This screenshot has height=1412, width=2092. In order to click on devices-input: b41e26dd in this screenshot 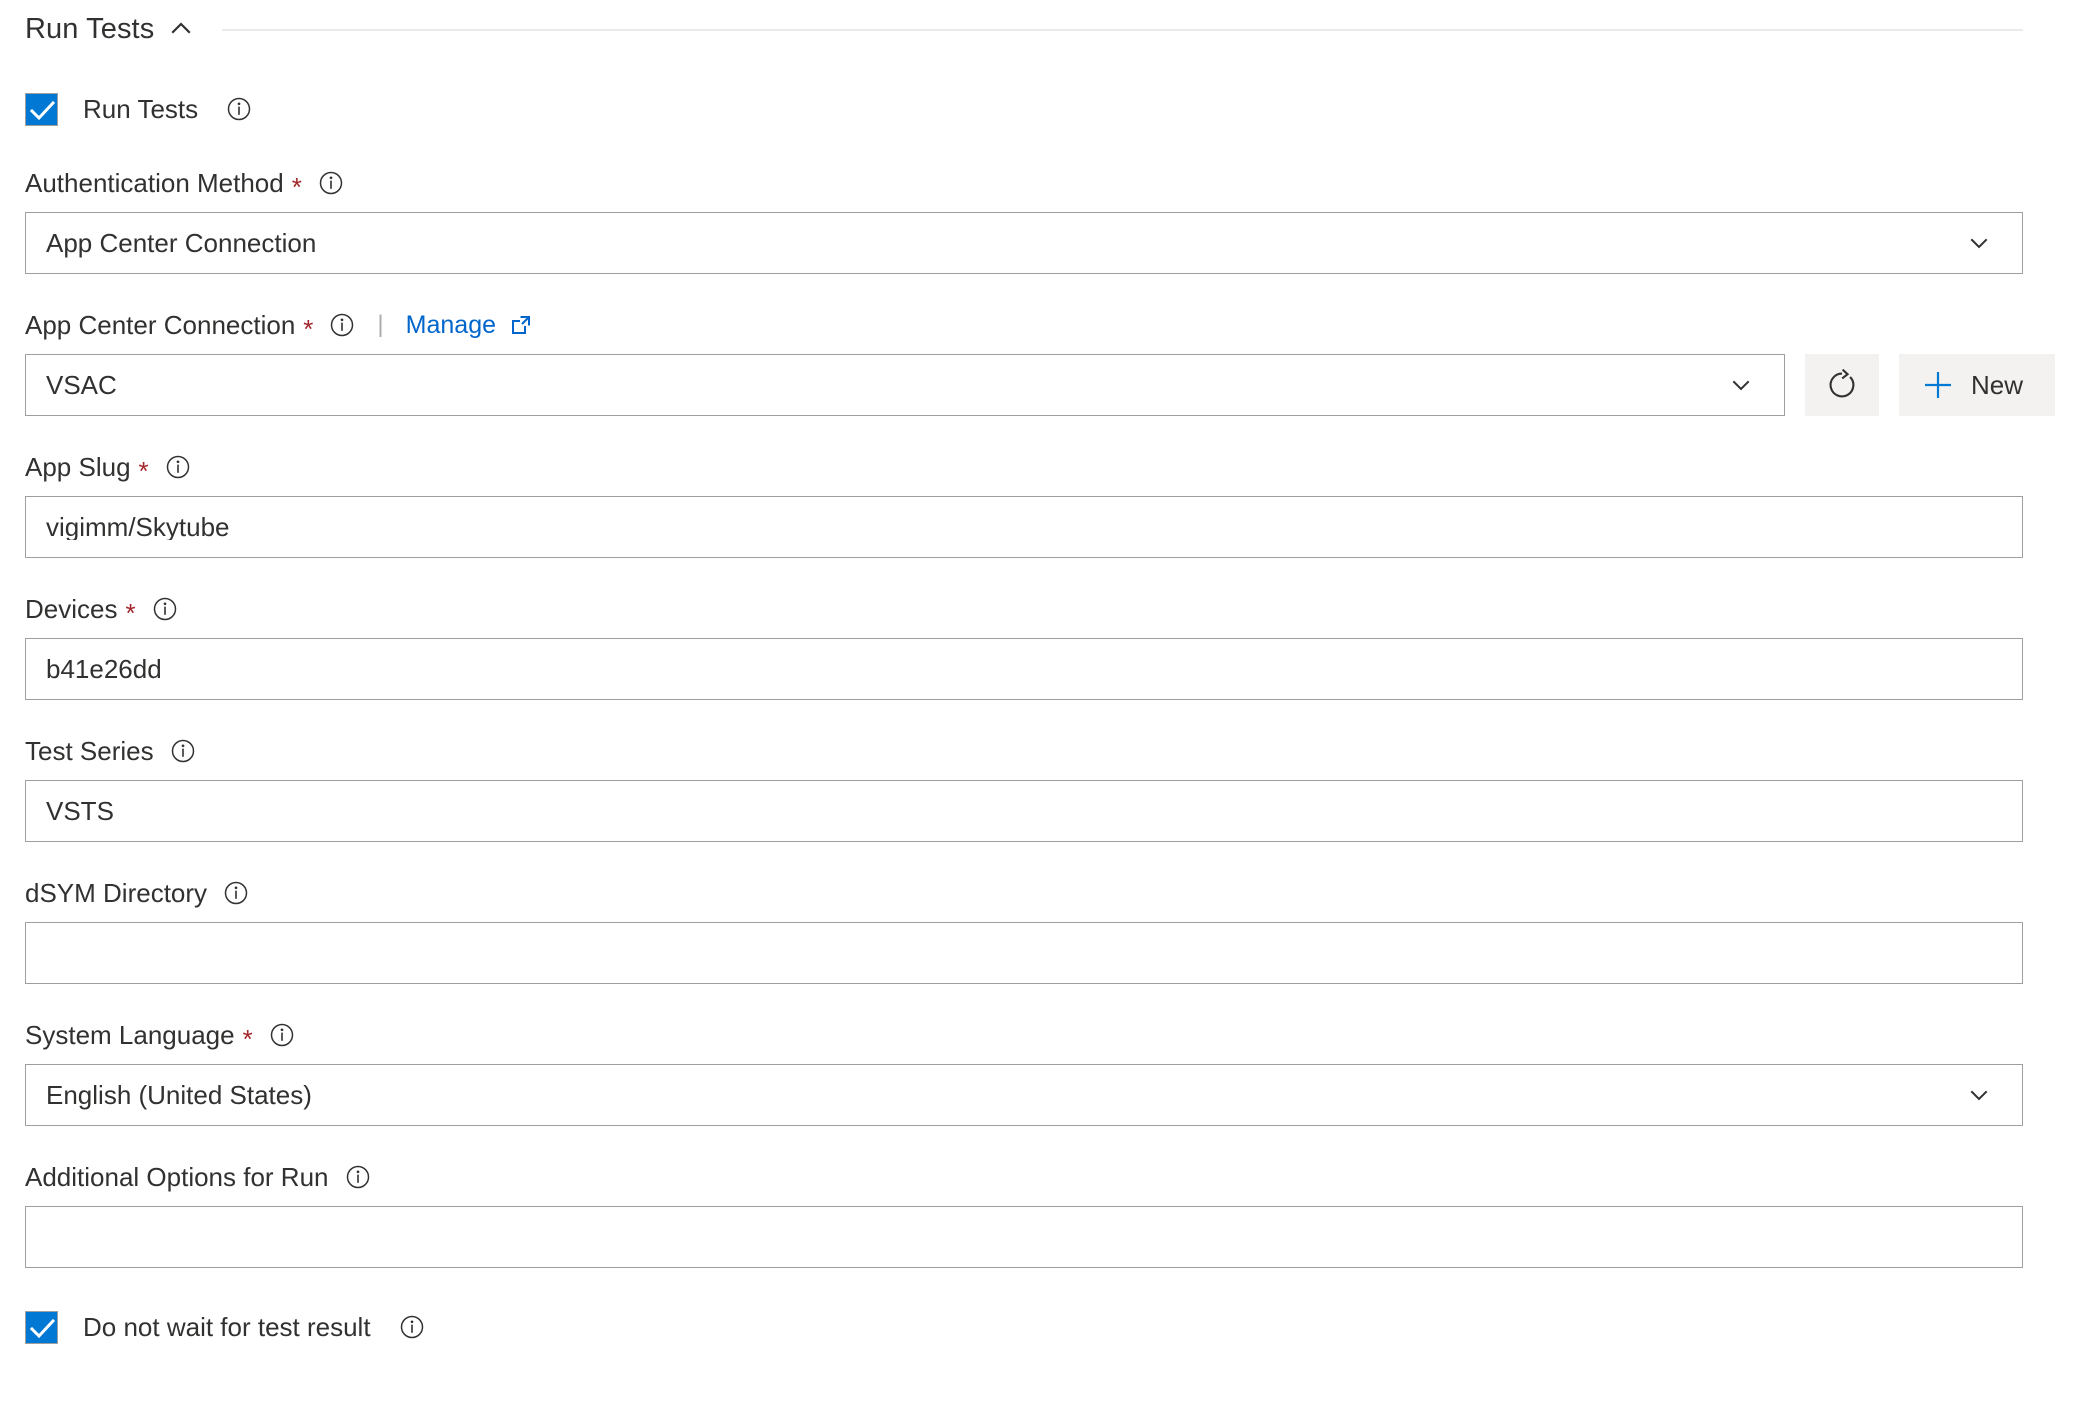, I will do `click(1024, 669)`.